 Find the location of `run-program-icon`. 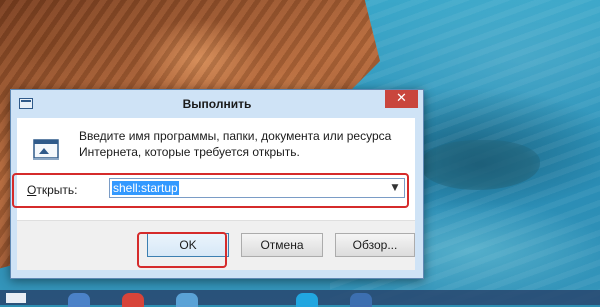

run-program-icon is located at coordinates (46, 149).